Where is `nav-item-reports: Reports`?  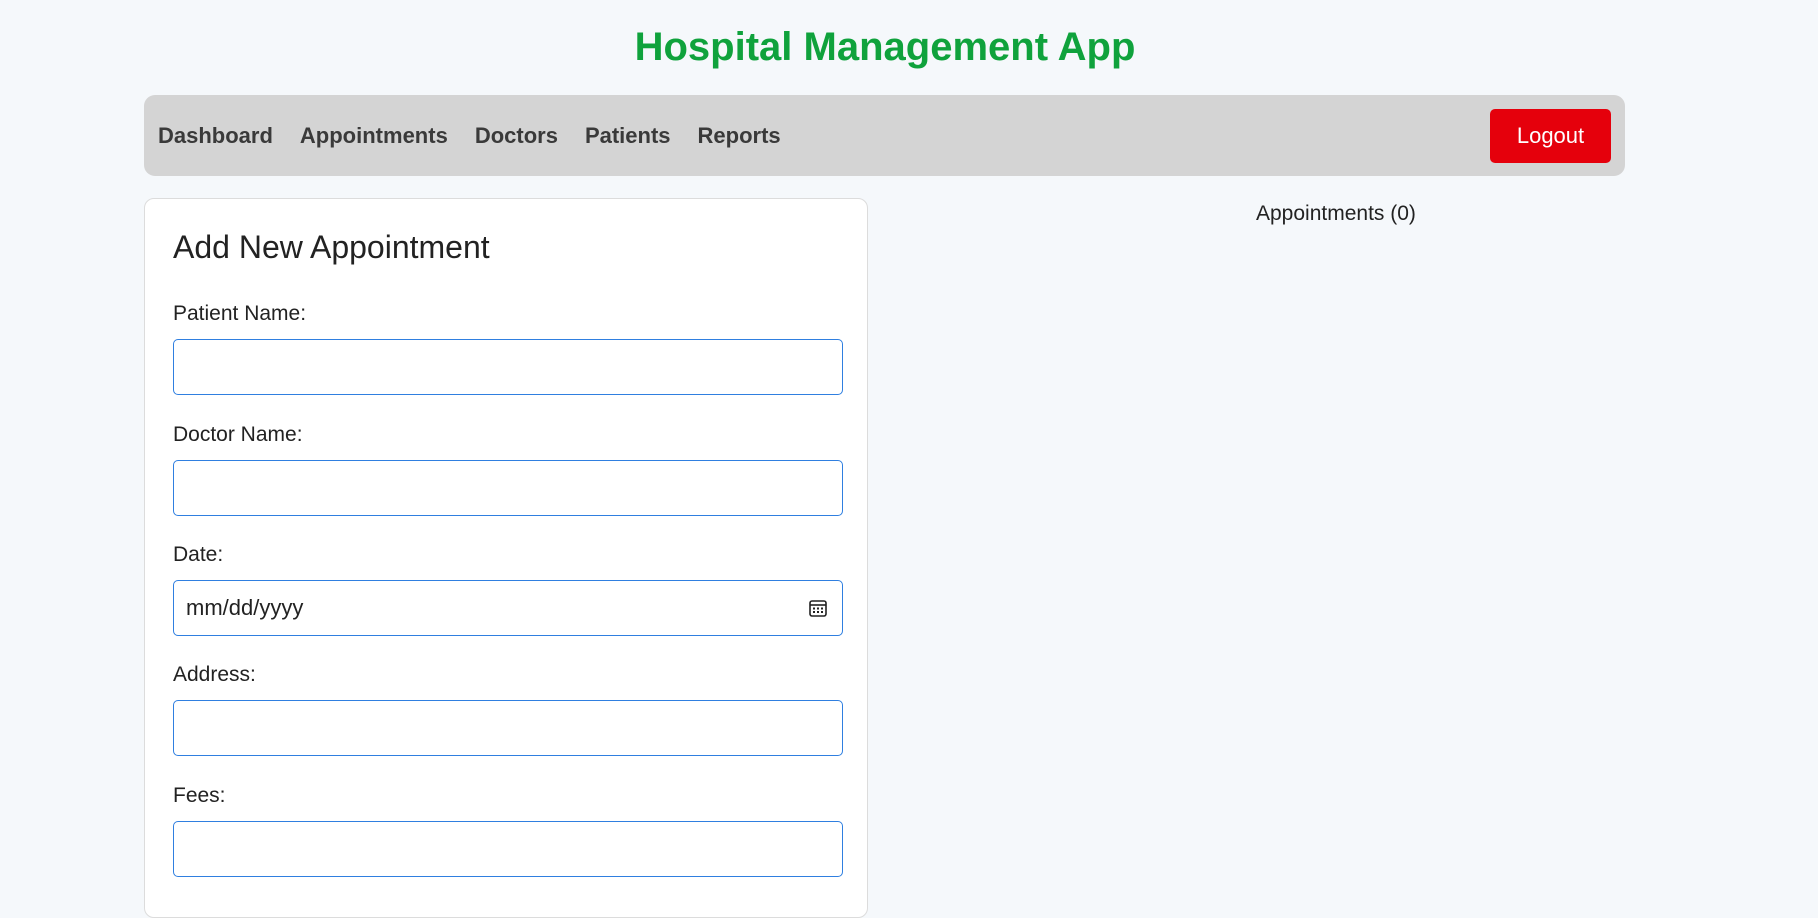
nav-item-reports: Reports is located at coordinates (739, 136).